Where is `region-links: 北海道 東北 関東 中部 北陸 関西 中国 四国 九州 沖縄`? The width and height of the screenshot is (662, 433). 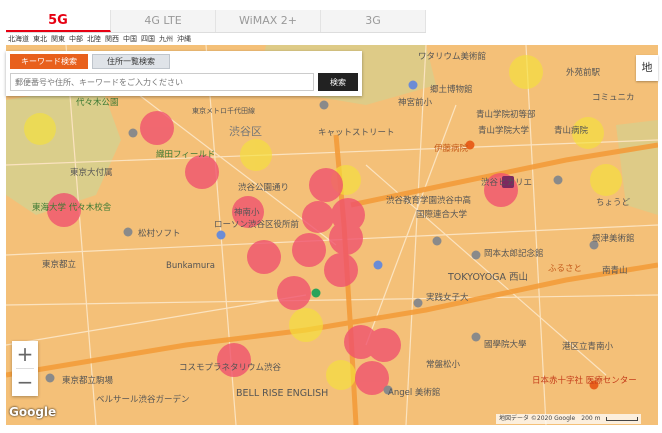
region-links: 北海道 東北 関東 中部 北陸 関西 中国 四国 九州 沖縄 is located at coordinates (99, 39).